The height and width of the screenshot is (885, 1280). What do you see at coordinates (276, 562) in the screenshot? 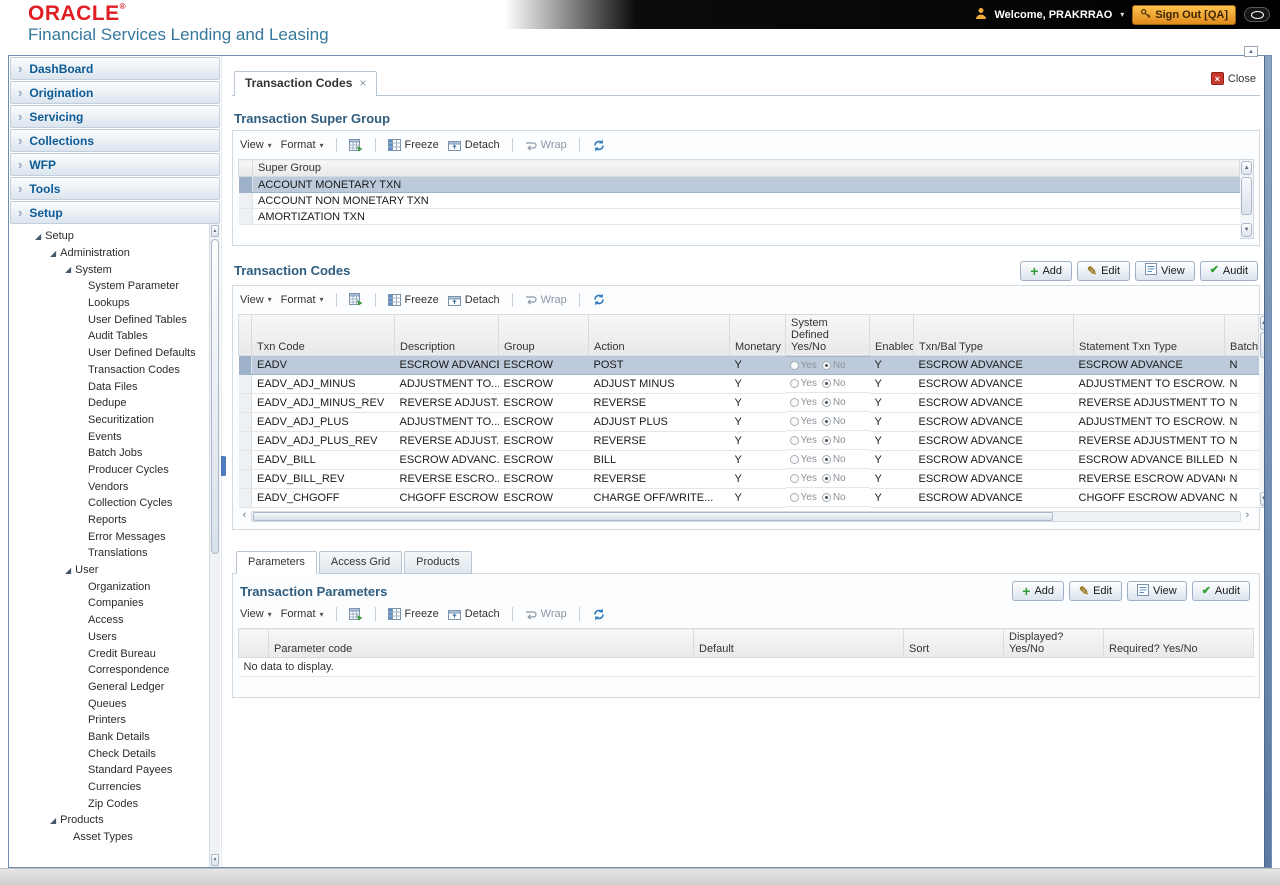
I see `tab-parameters: Parameters` at bounding box center [276, 562].